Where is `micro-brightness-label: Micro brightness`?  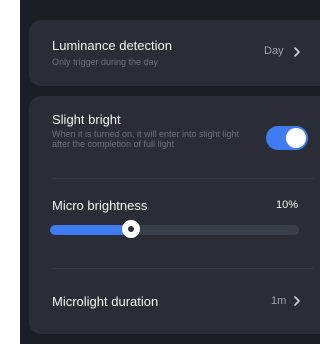
micro-brightness-label: Micro brightness is located at coordinates (100, 205).